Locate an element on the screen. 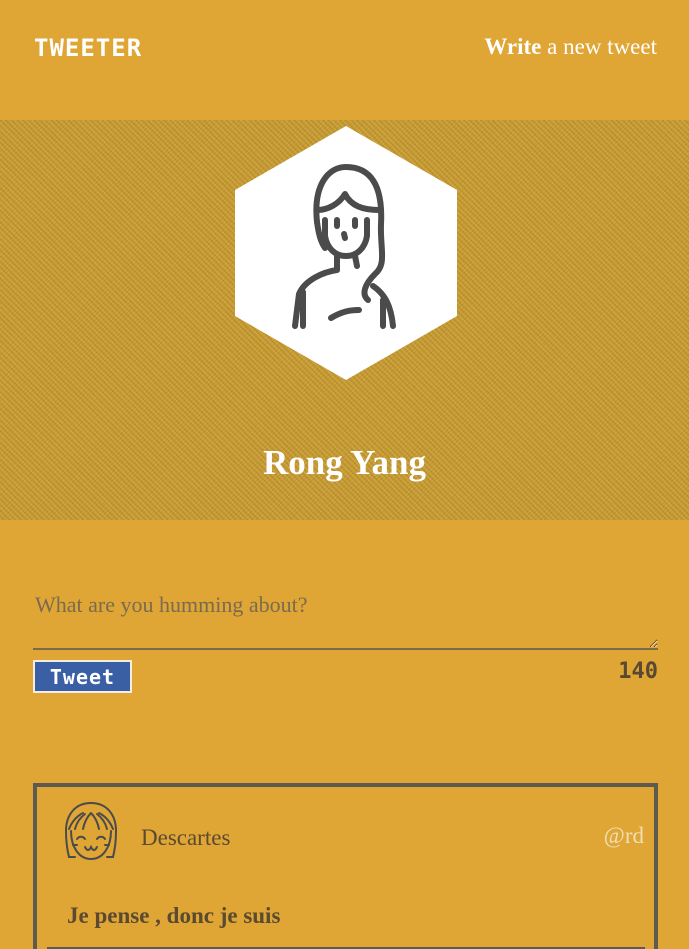  character-counter: 140 is located at coordinates (638, 671).